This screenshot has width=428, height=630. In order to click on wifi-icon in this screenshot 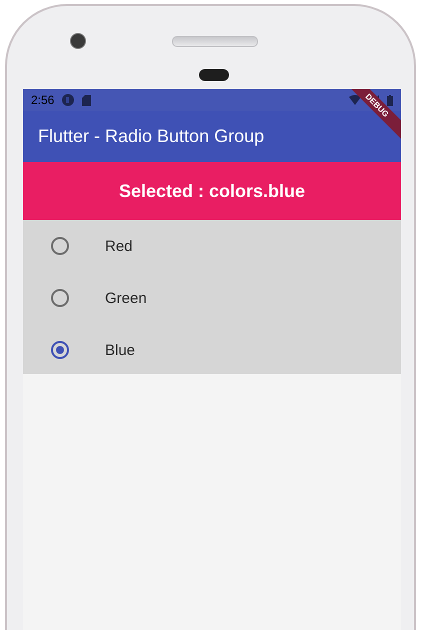, I will do `click(355, 100)`.